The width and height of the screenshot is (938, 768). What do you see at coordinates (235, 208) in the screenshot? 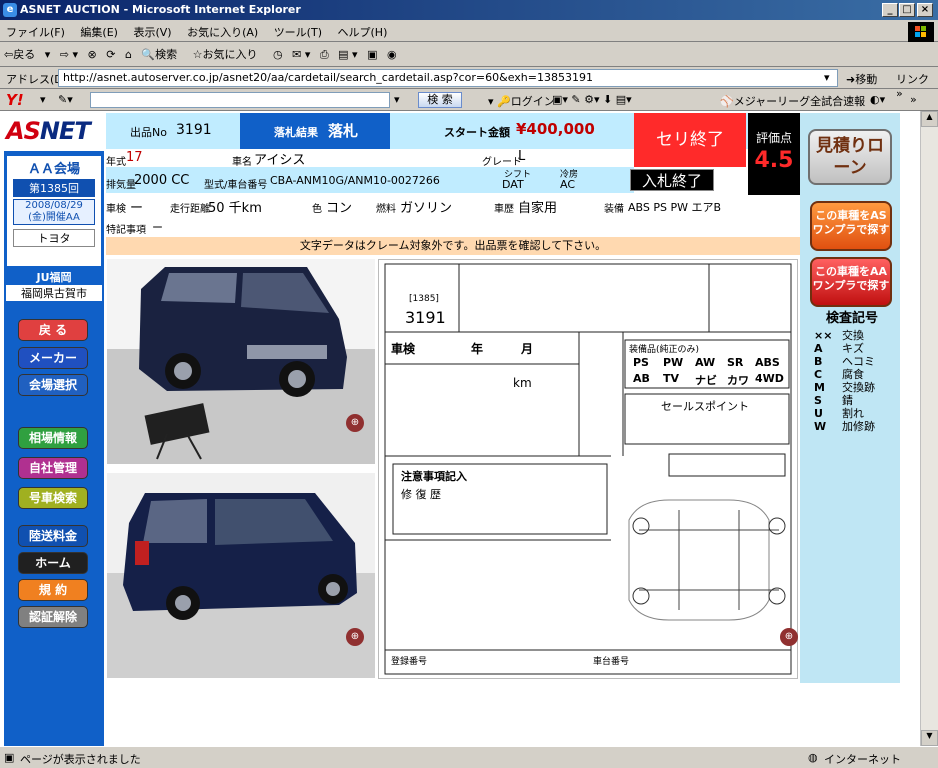
I see `mileage-value: 50 千km` at bounding box center [235, 208].